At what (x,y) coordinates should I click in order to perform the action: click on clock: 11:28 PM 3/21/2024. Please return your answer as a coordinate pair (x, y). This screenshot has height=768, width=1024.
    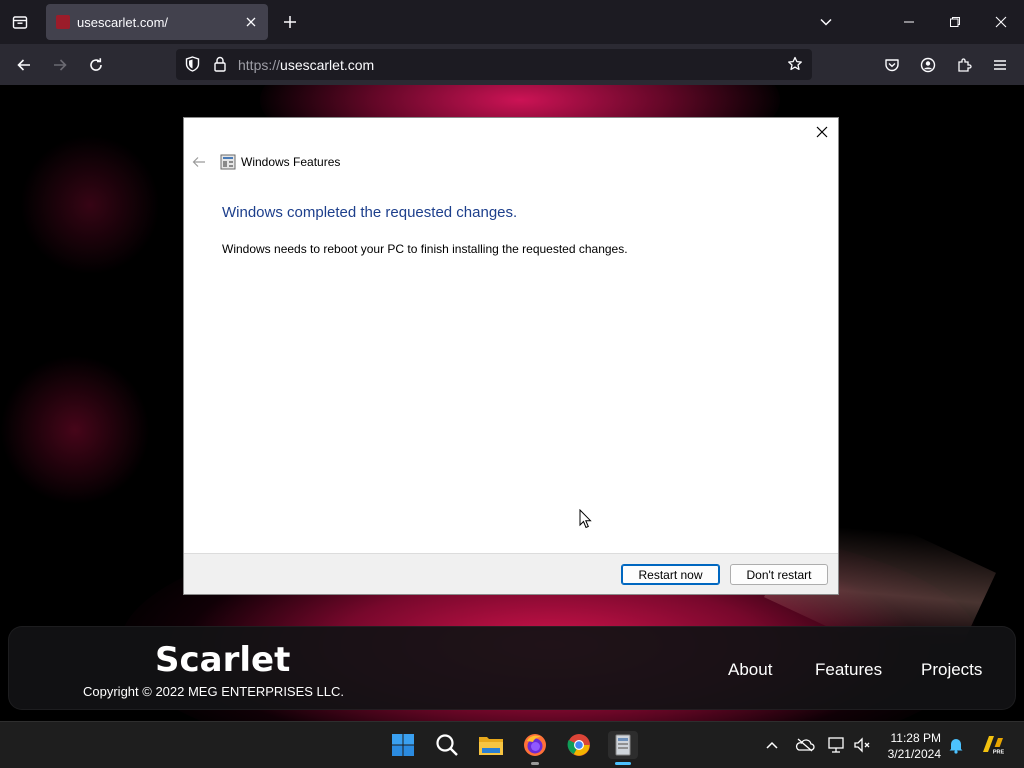
    Looking at the image, I should click on (914, 746).